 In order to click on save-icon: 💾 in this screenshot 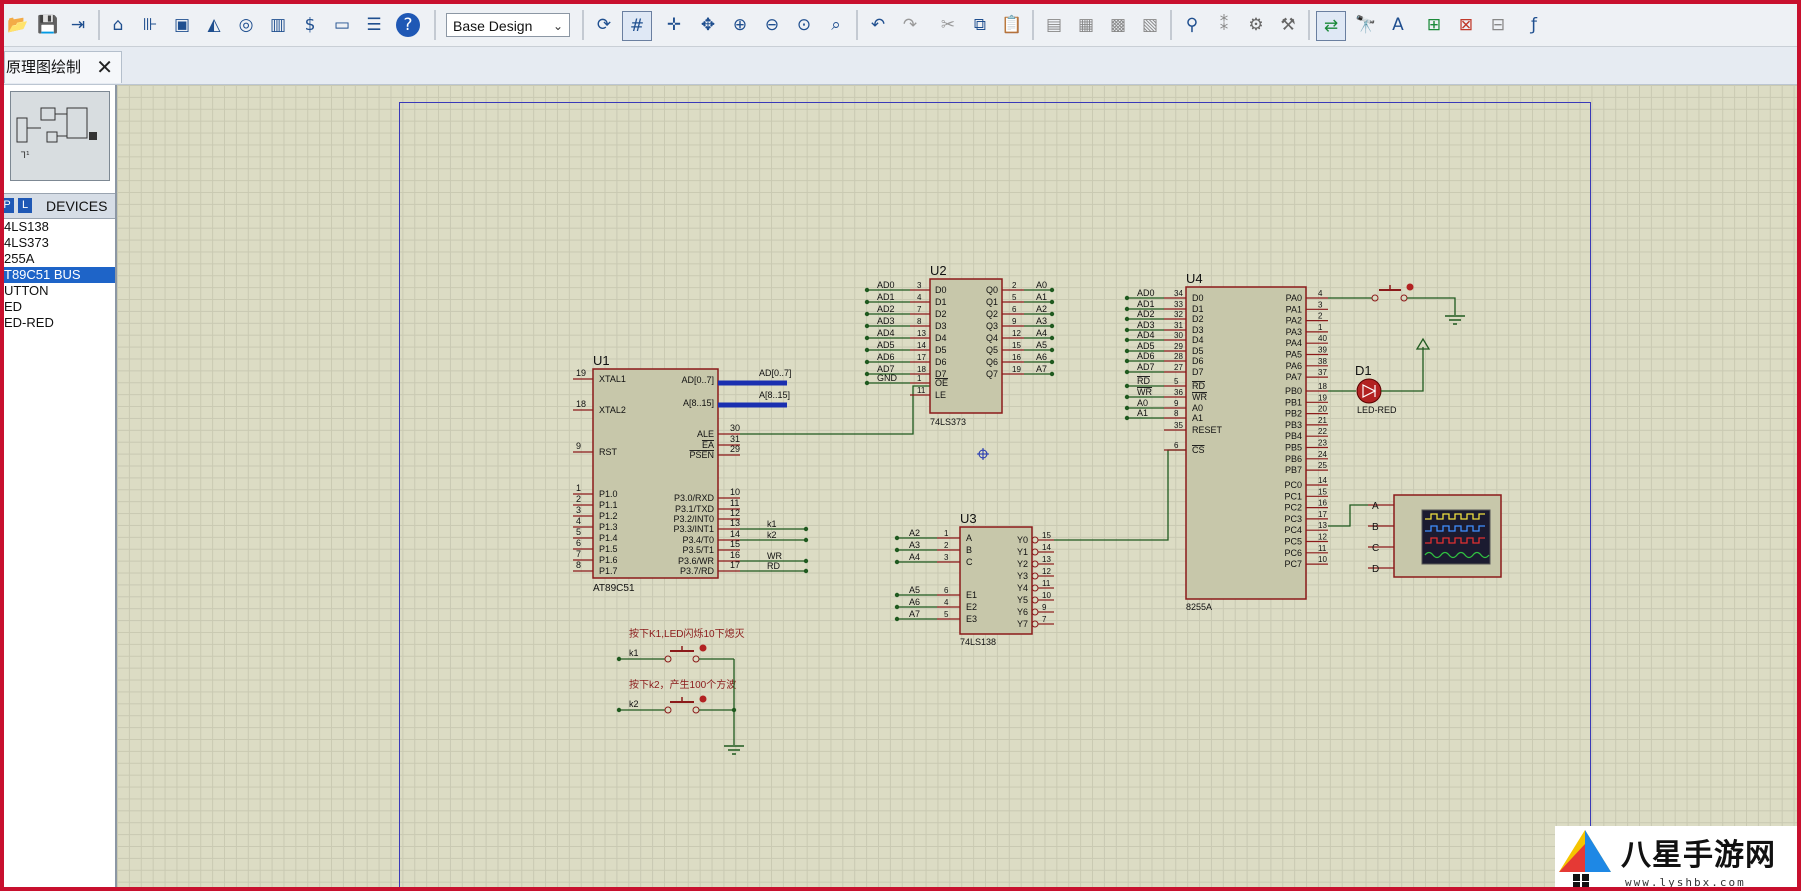, I will do `click(48, 25)`.